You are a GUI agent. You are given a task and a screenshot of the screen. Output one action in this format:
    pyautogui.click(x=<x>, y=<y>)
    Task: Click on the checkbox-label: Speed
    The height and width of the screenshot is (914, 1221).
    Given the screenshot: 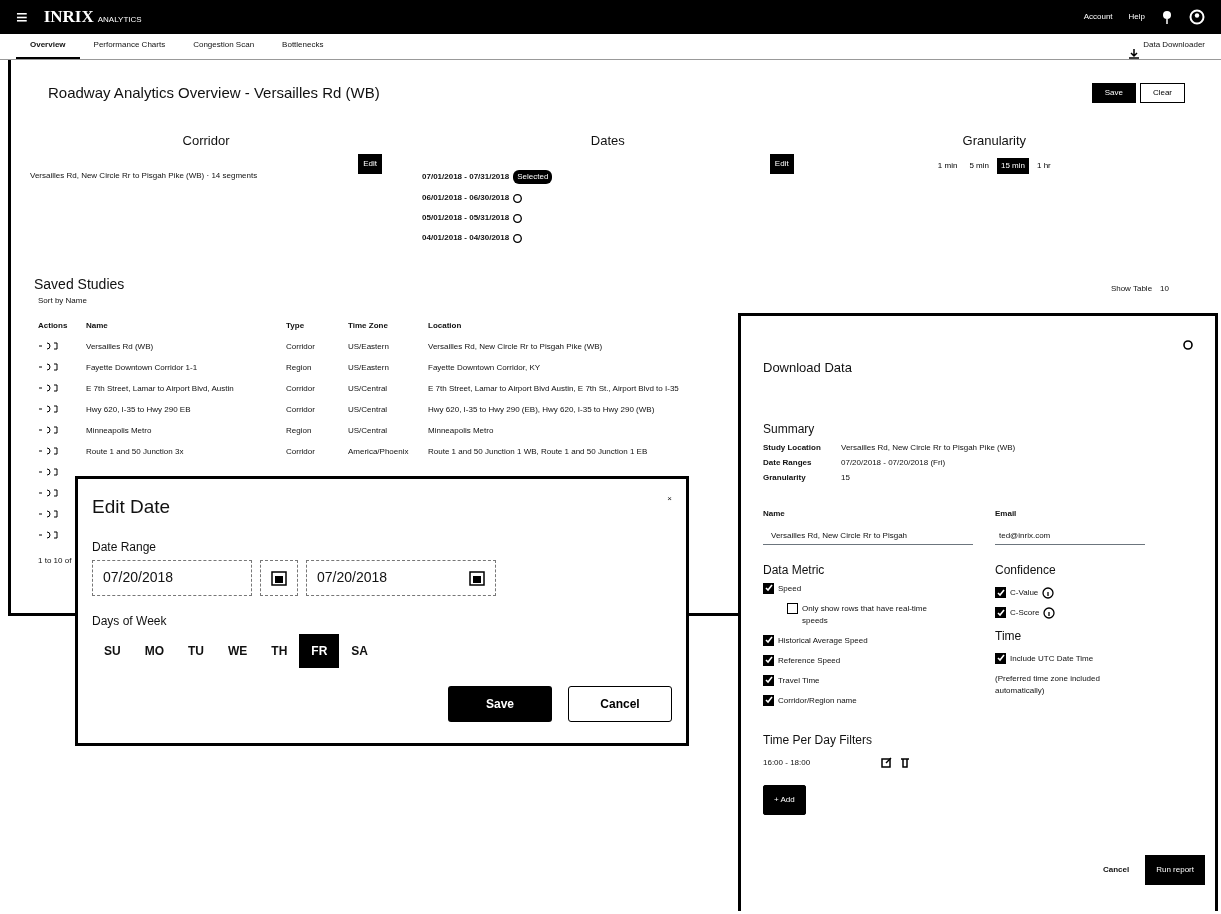 What is the action you would take?
    pyautogui.click(x=790, y=588)
    